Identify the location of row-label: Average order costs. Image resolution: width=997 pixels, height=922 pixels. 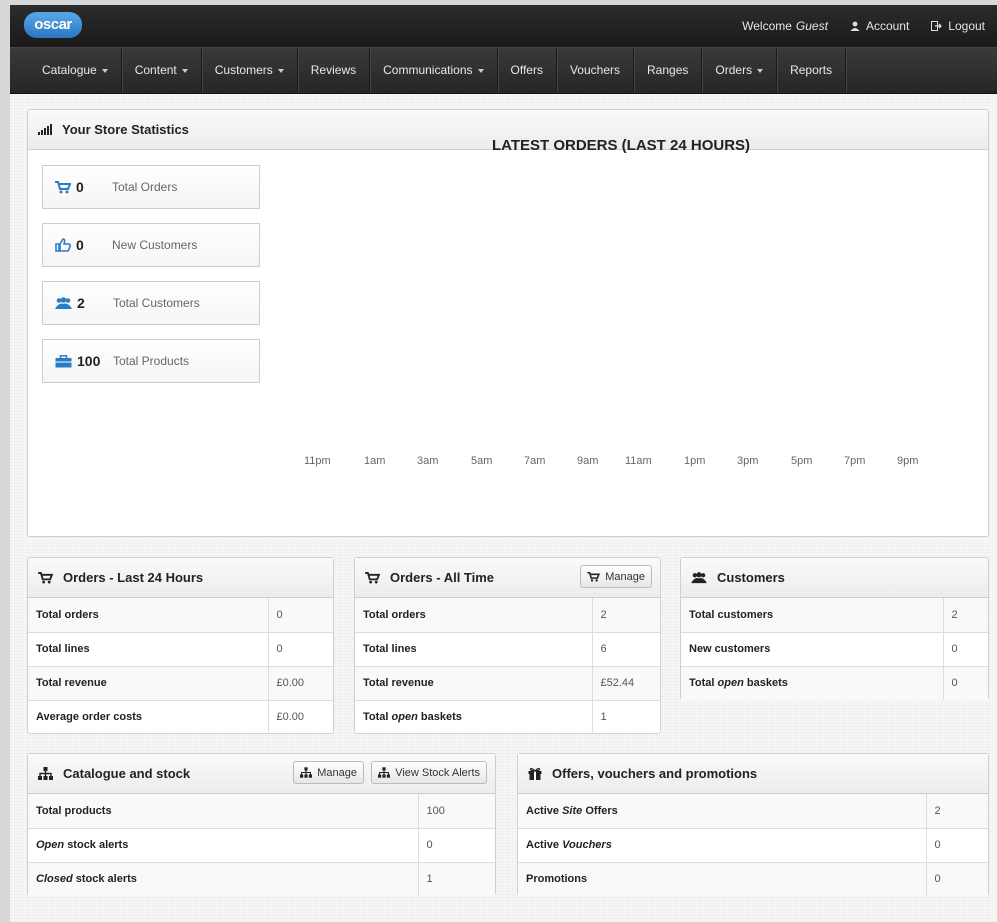
(148, 716).